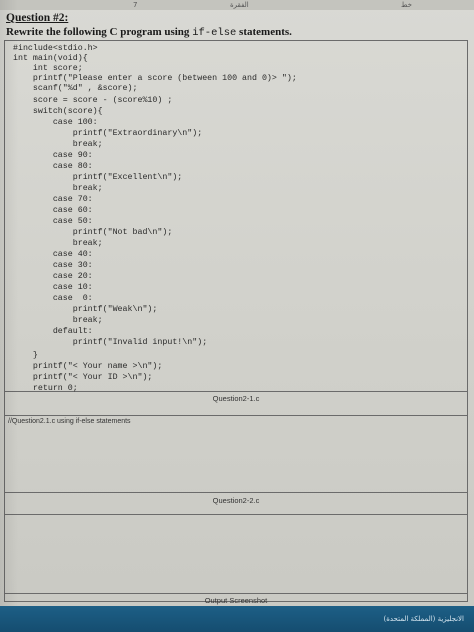  What do you see at coordinates (53, 265) in the screenshot?
I see `code-line: case 30:` at bounding box center [53, 265].